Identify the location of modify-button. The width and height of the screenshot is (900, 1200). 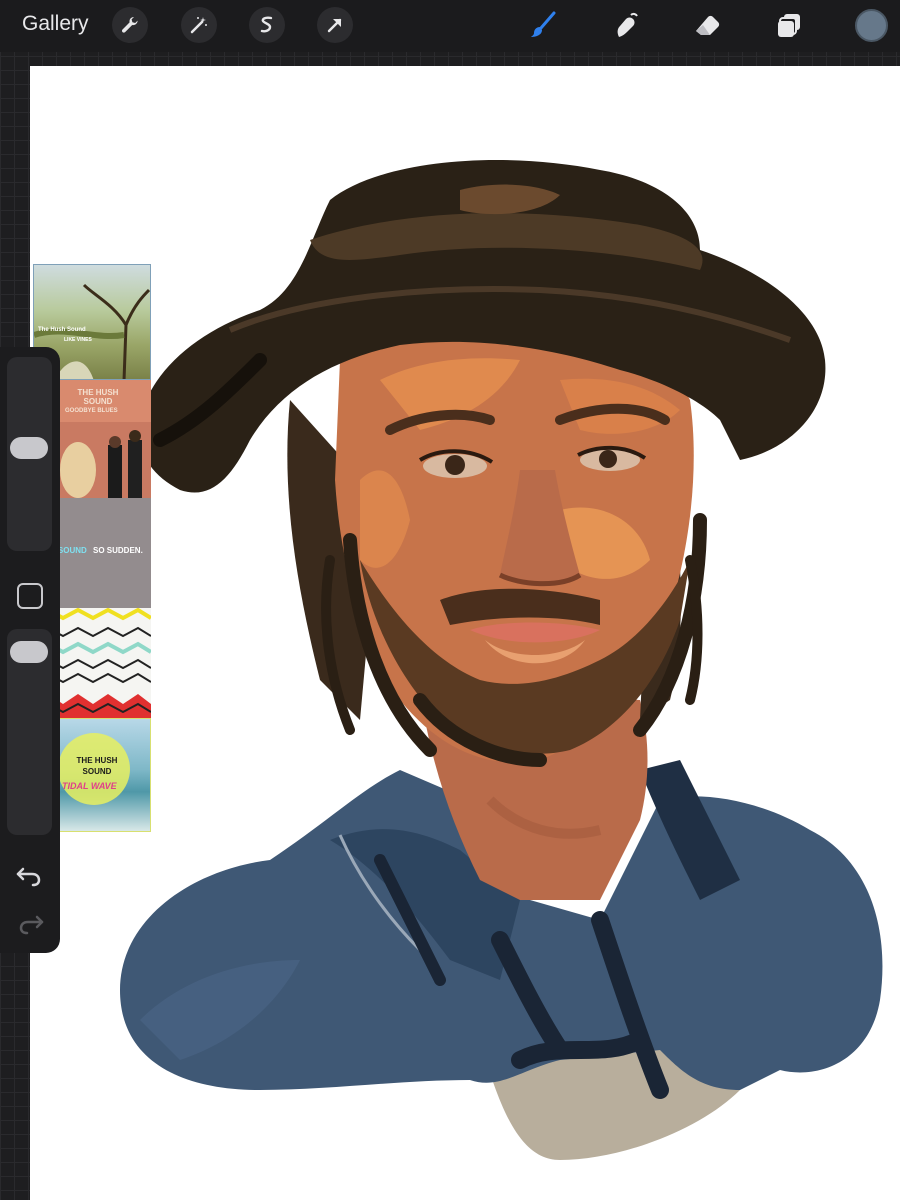
(30, 596).